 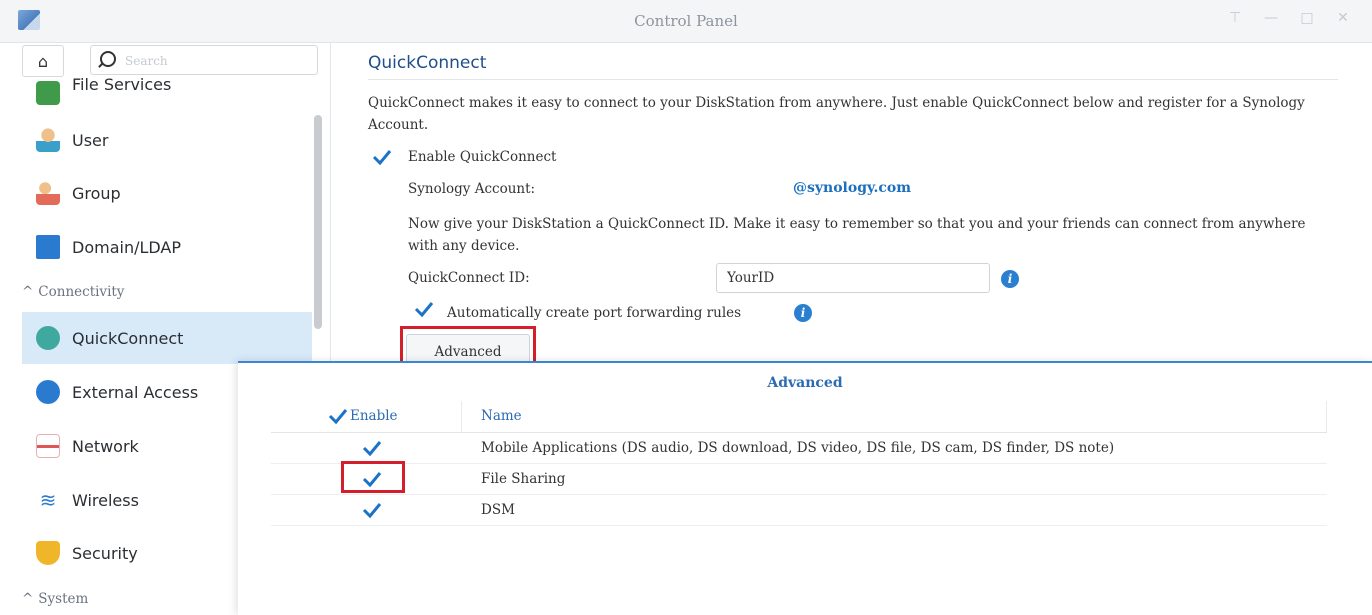 I want to click on close-icon: ✕, so click(x=1343, y=18).